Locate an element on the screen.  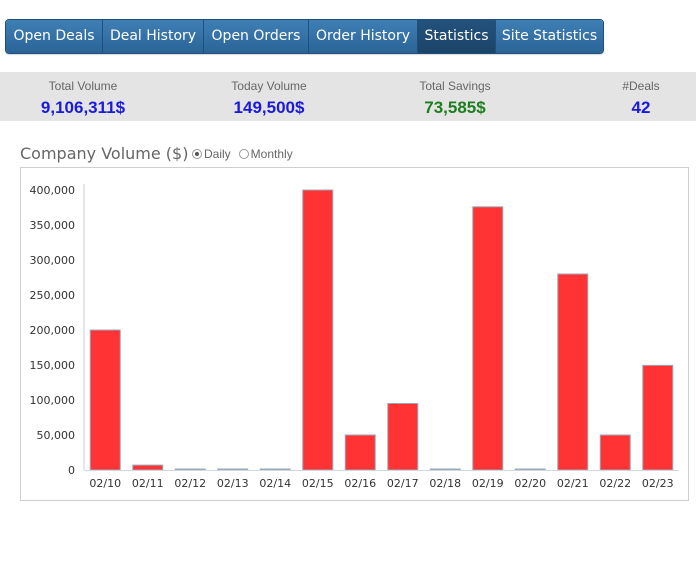
radio-monthly: Monthly is located at coordinates (265, 154).